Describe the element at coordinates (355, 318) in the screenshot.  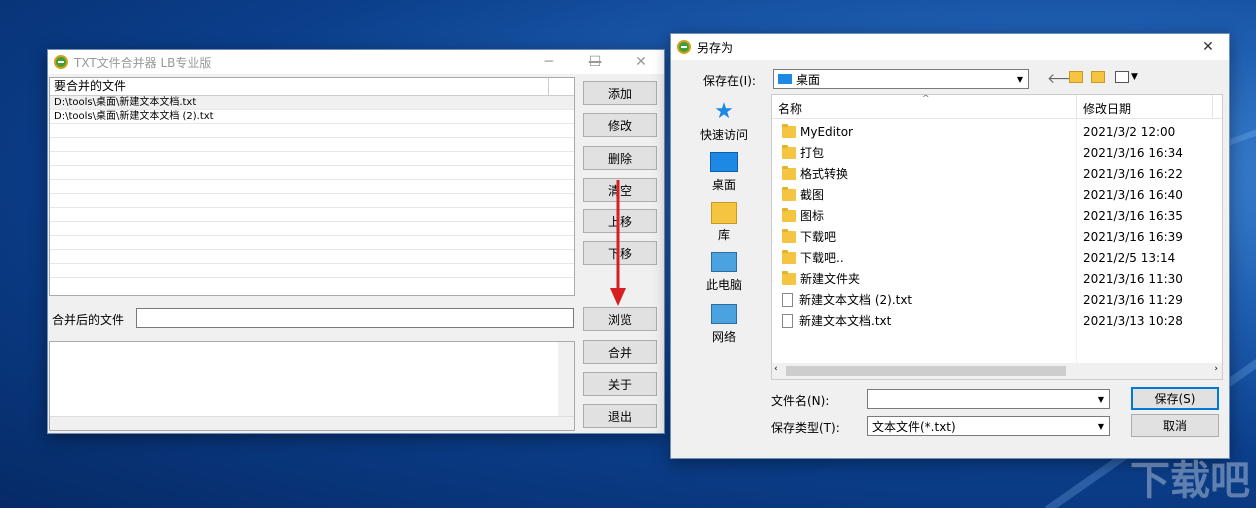
I see `merged-file-input` at that location.